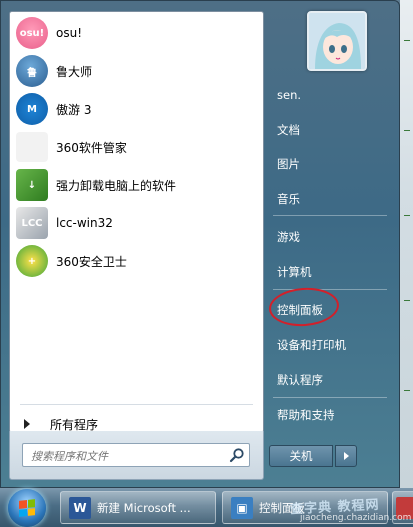  Describe the element at coordinates (32, 147) in the screenshot. I see `360-software-manager-icon` at that location.